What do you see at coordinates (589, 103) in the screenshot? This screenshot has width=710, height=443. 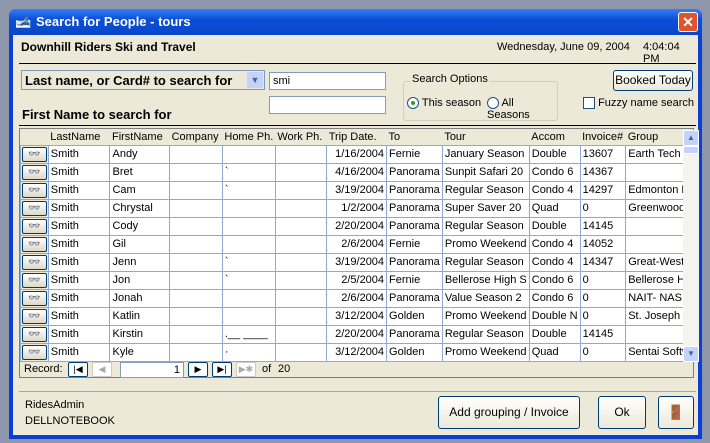 I see `checkbox-icon` at bounding box center [589, 103].